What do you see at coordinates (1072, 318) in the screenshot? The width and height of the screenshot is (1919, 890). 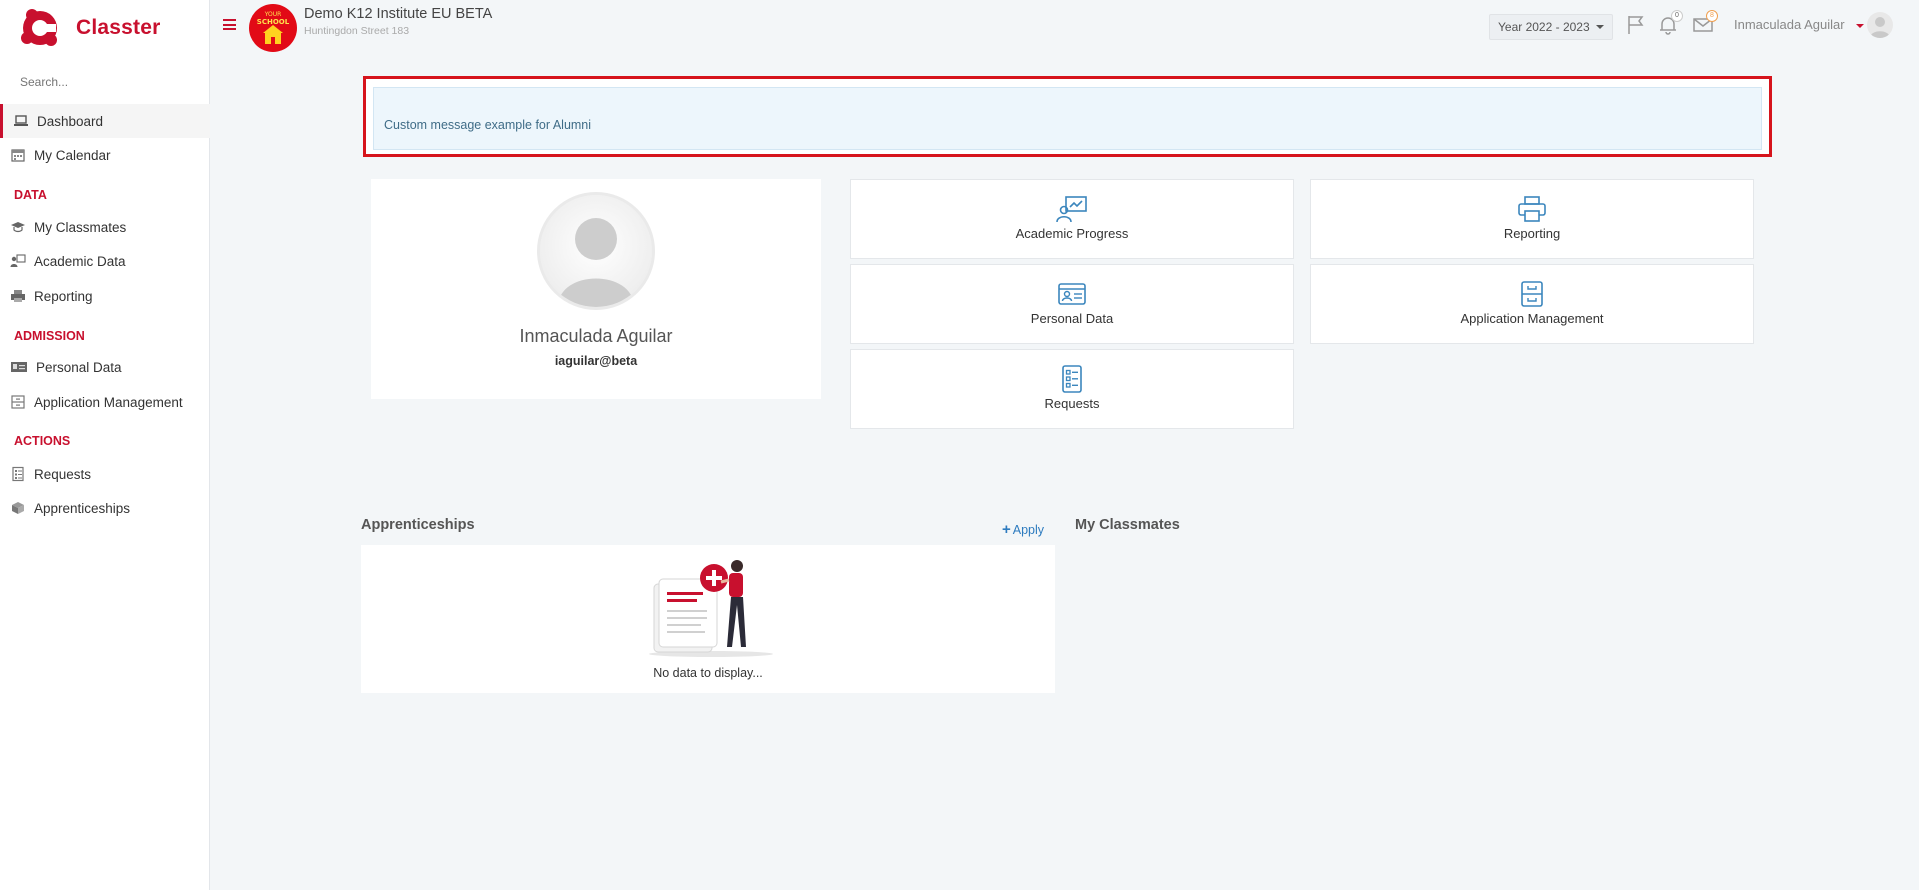 I see `tile-label: Personal Data` at bounding box center [1072, 318].